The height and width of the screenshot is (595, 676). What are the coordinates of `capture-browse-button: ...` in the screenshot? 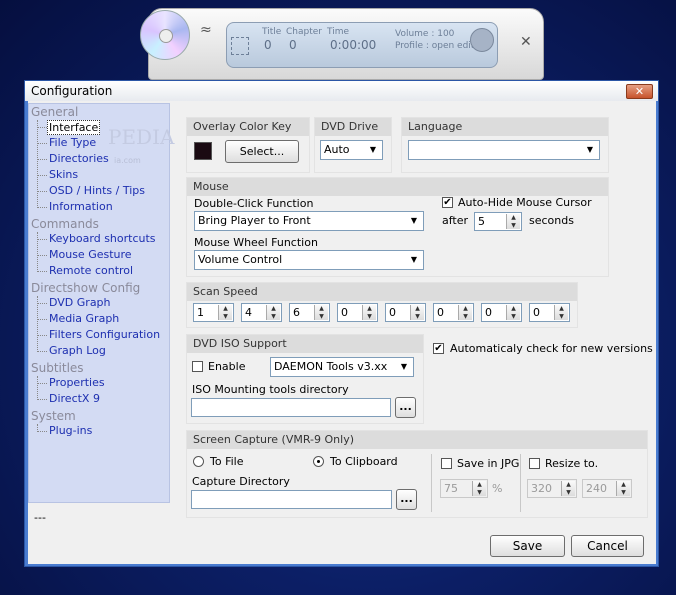 It's located at (406, 499).